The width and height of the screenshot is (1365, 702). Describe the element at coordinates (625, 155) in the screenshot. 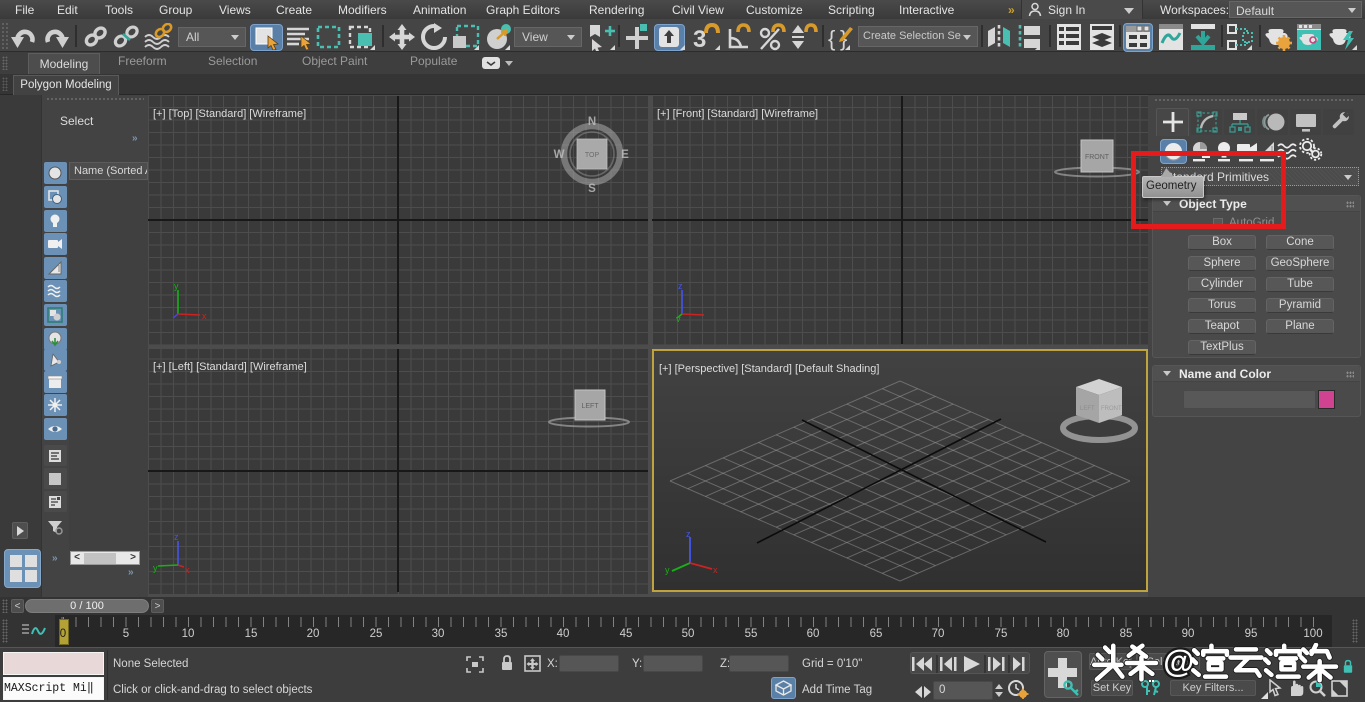

I see `svg-text: E` at that location.